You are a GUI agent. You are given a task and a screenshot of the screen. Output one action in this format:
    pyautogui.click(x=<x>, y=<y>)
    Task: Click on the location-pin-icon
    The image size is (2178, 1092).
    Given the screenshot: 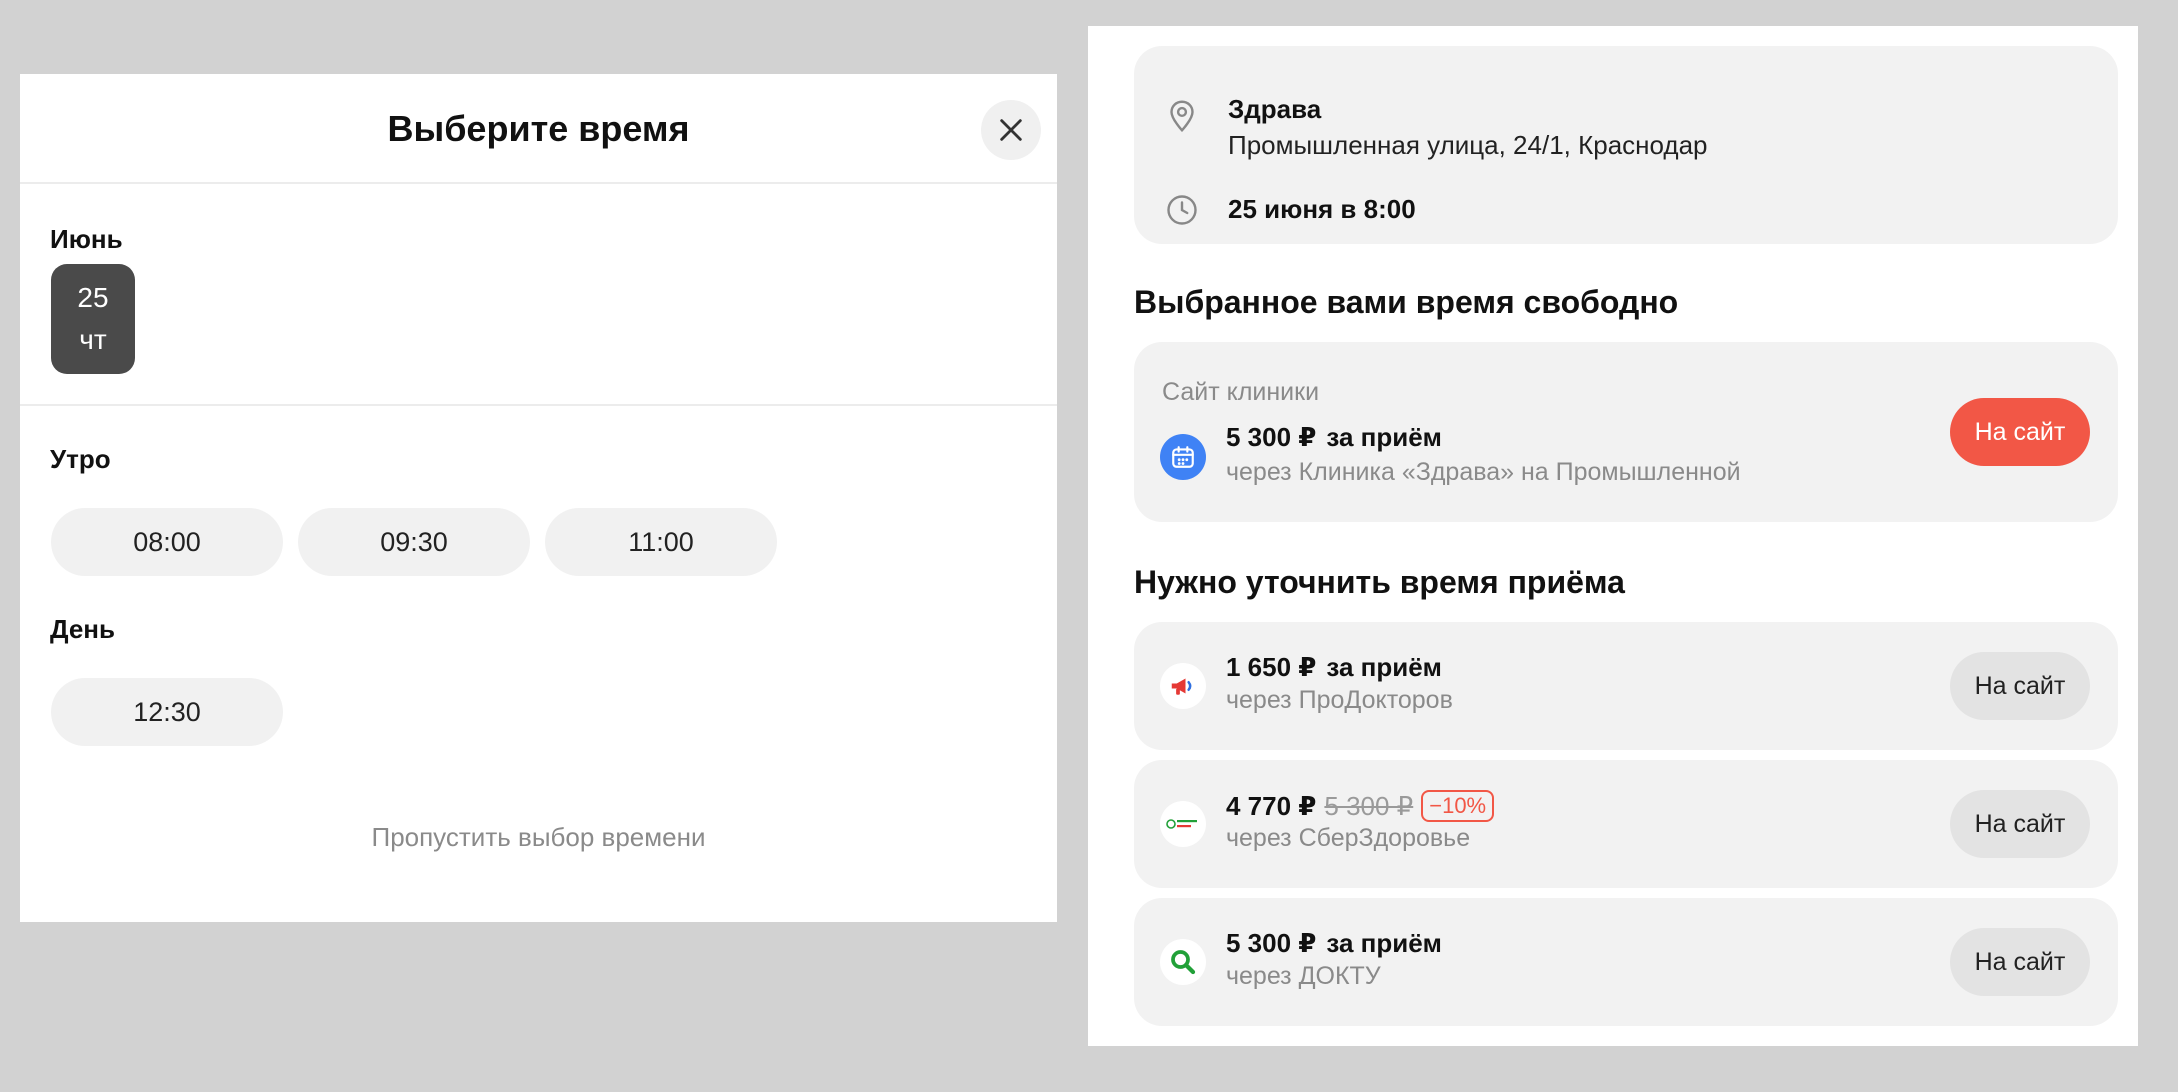 What is the action you would take?
    pyautogui.click(x=1182, y=116)
    